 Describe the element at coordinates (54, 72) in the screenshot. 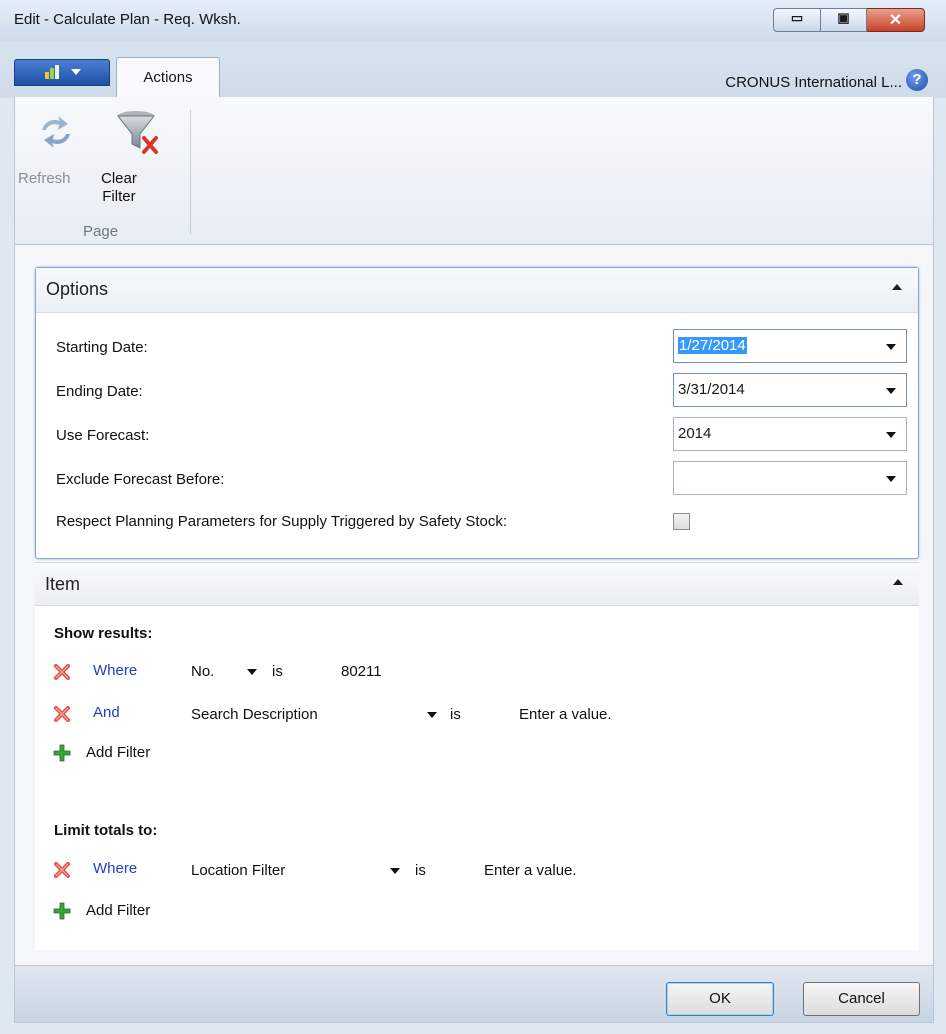

I see `dynamics-logo-icon` at that location.